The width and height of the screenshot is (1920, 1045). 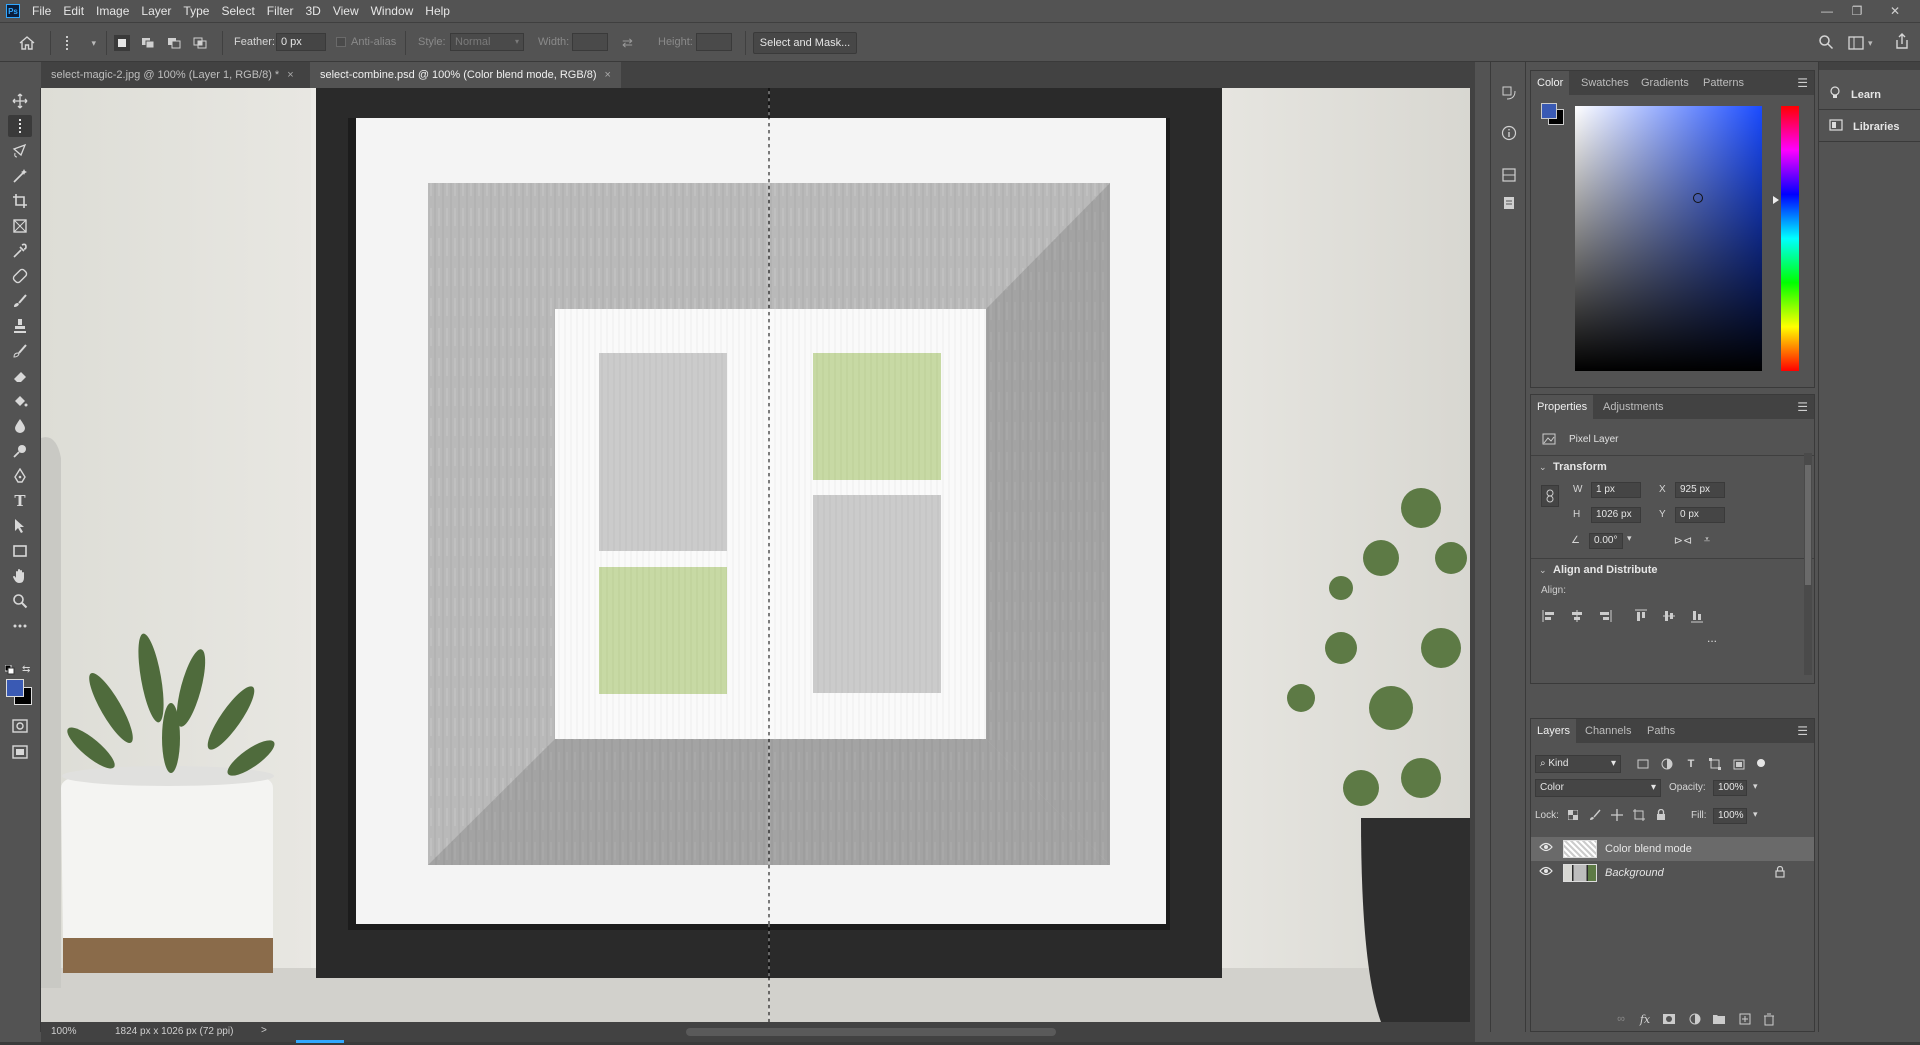 I want to click on lock-image-icon, so click(x=1595, y=815).